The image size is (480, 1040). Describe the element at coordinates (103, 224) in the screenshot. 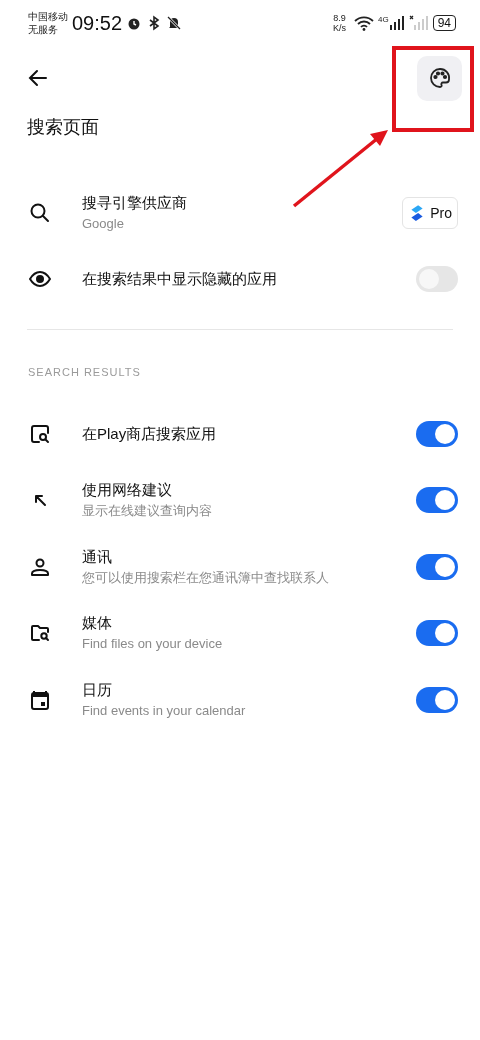

I see `setting-subtitle: Google` at that location.